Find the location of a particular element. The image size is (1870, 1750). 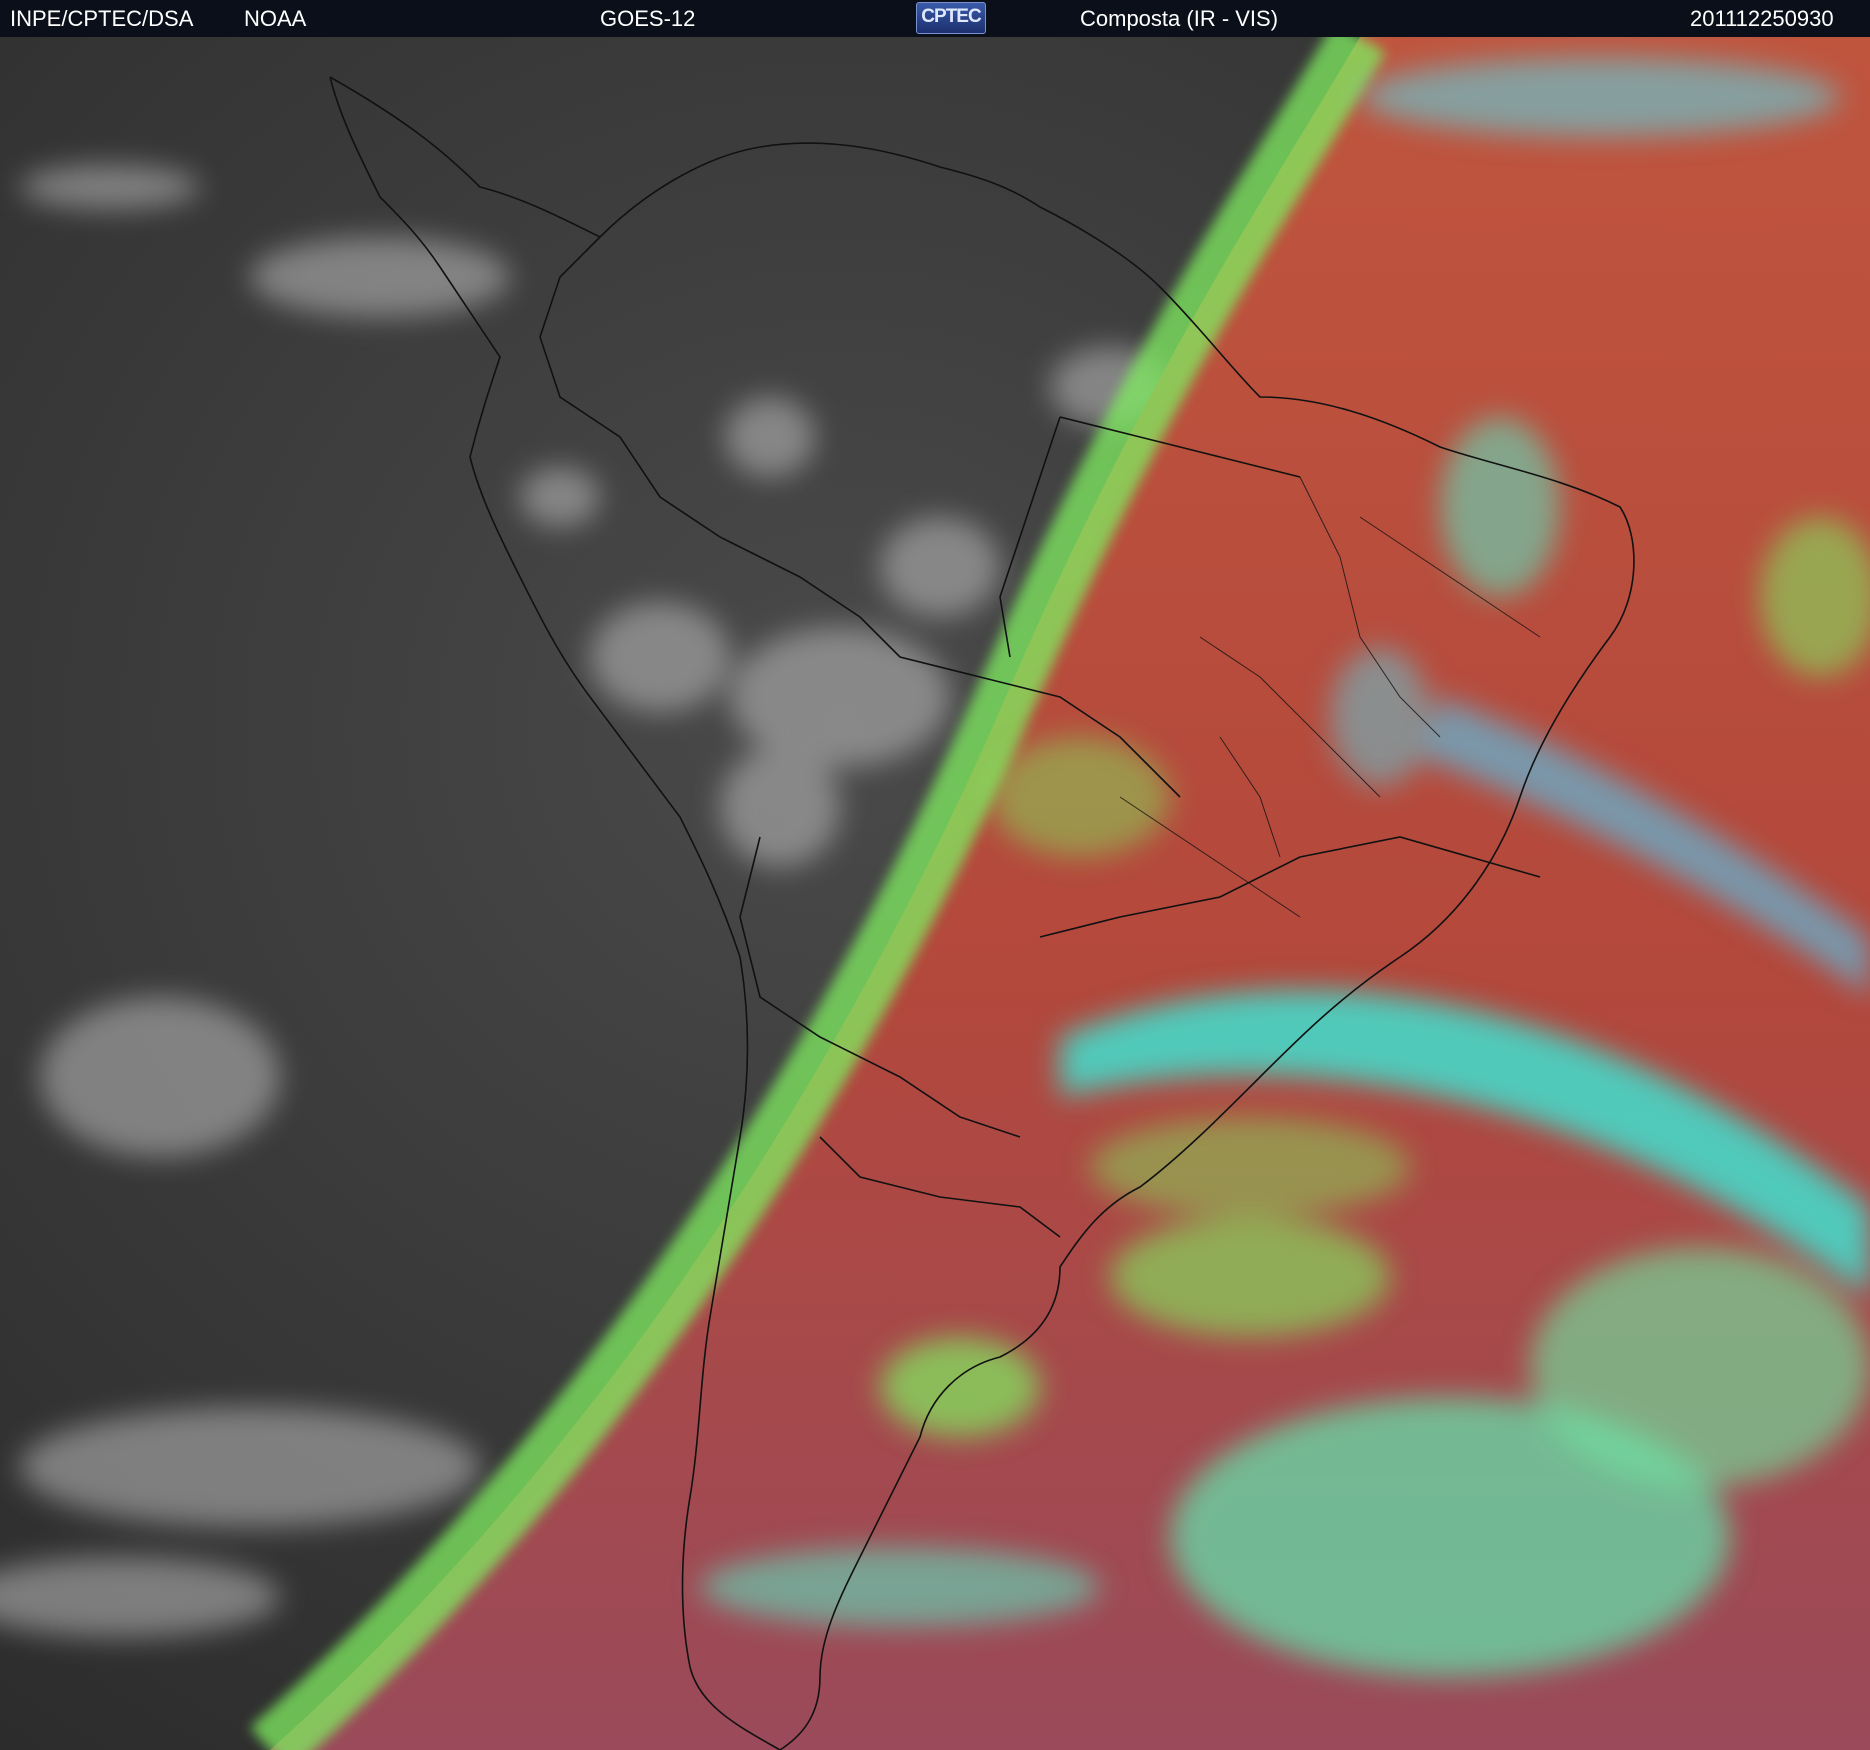

cptec-logo-icon: CPTEC is located at coordinates (951, 18).